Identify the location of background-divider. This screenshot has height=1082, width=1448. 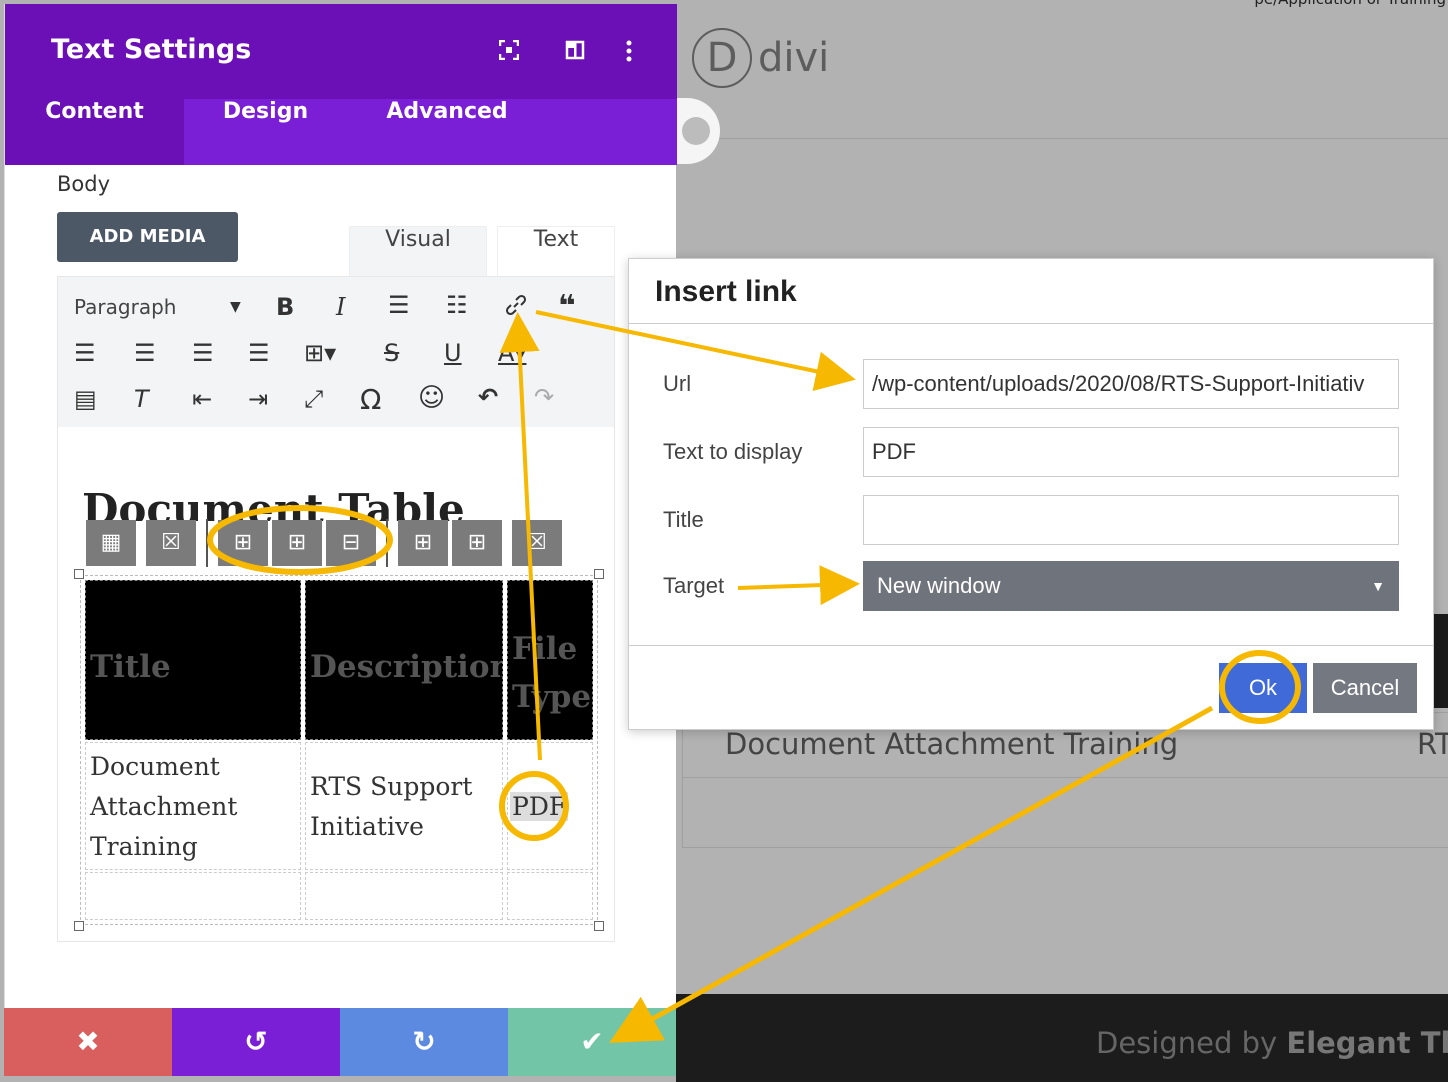
(1069, 138).